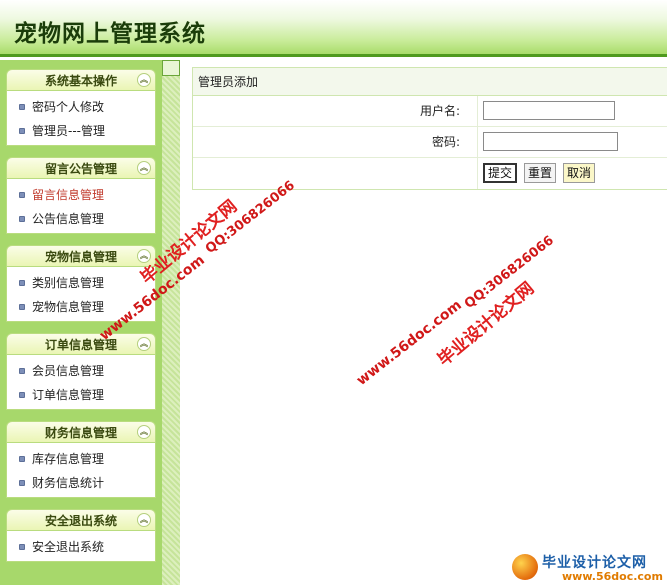 Image resolution: width=667 pixels, height=585 pixels. Describe the element at coordinates (594, 563) in the screenshot. I see `logo-text: 毕业设计论文网` at that location.